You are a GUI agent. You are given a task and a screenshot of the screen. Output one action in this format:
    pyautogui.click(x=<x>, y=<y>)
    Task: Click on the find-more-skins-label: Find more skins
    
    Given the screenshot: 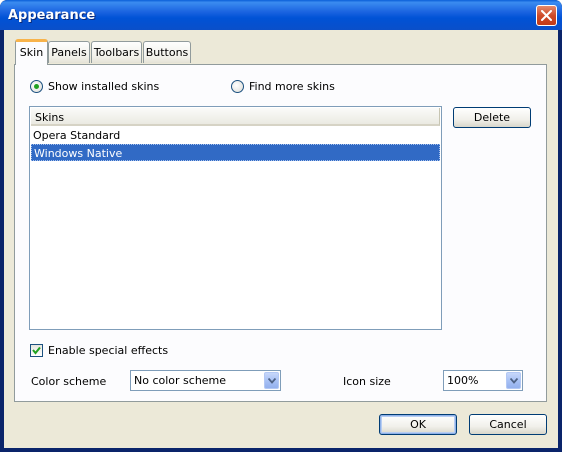 What is the action you would take?
    pyautogui.click(x=292, y=86)
    